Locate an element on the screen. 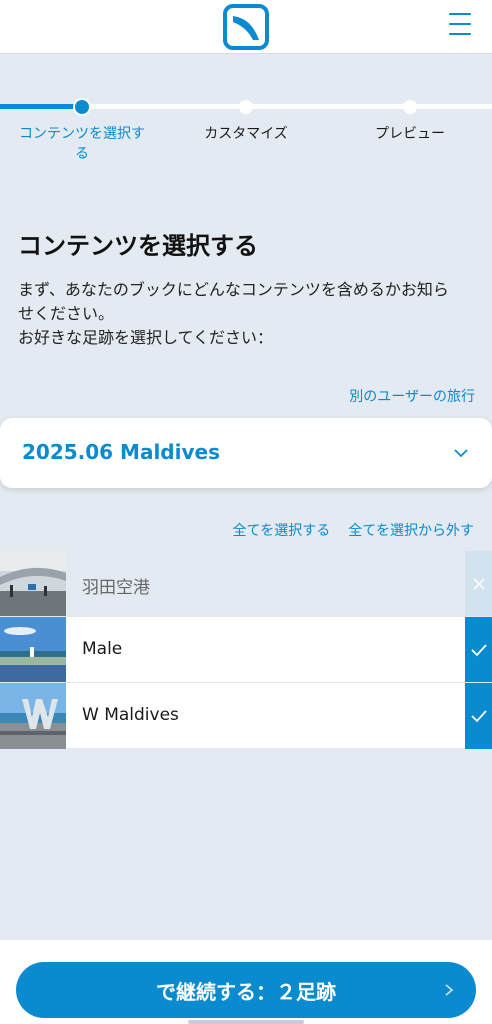 This screenshot has width=492, height=1024. step-label-preview: プレビュー is located at coordinates (410, 134).